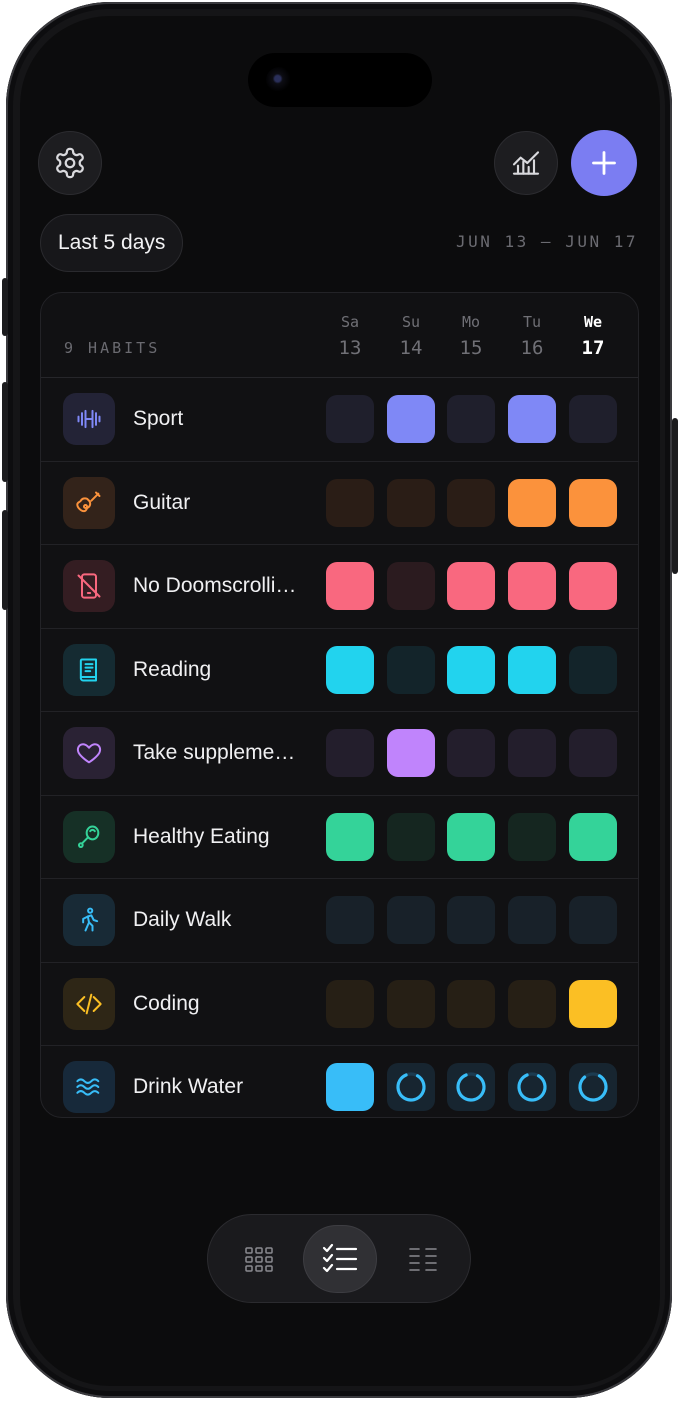 This screenshot has height=1402, width=680. I want to click on book-icon, so click(88, 669).